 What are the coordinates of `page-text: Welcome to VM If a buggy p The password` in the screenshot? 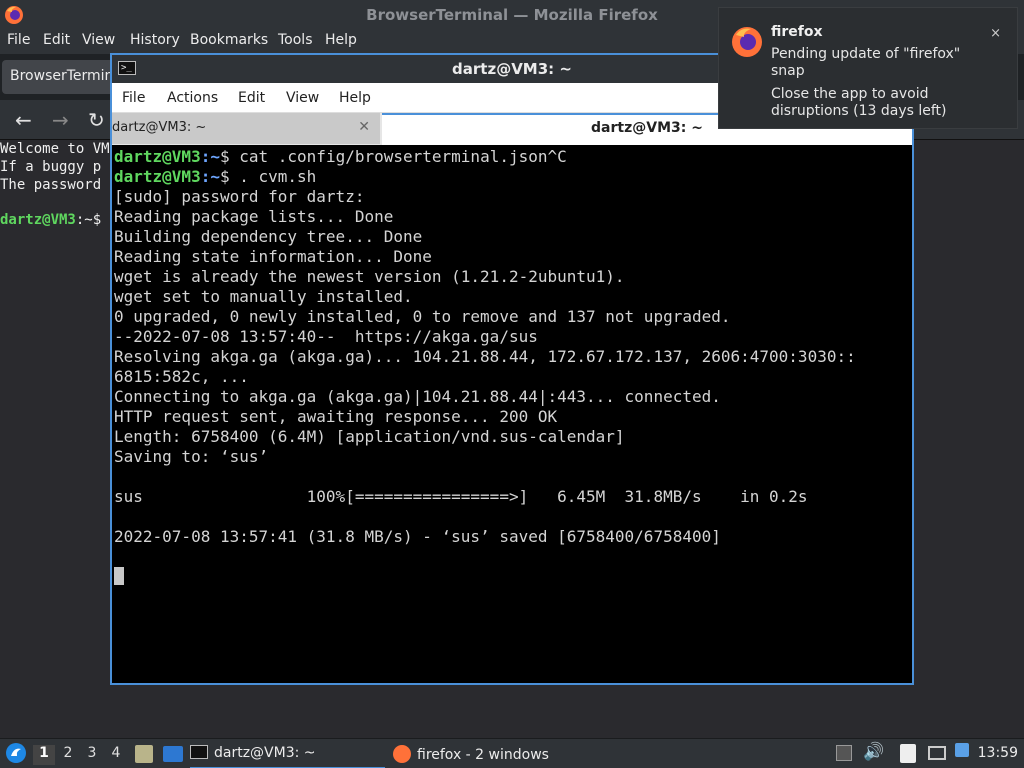 It's located at (55, 167).